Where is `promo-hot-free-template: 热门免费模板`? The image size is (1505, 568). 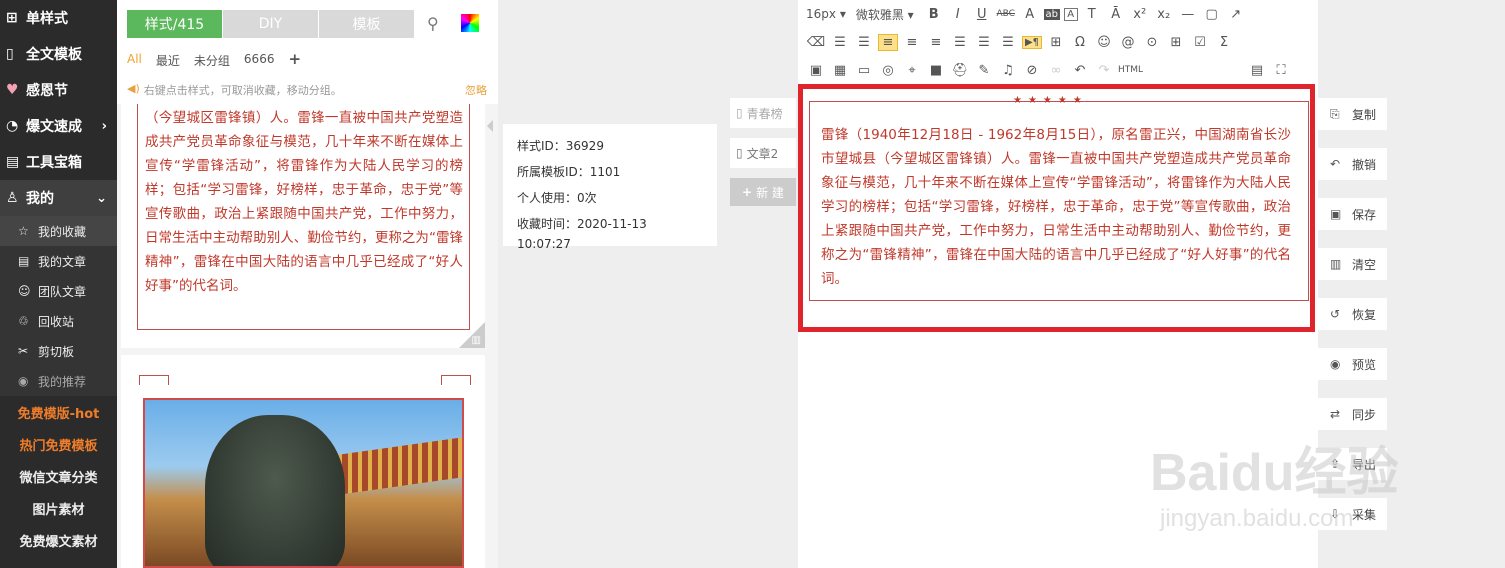
promo-hot-free-template: 热门免费模板 is located at coordinates (58, 444).